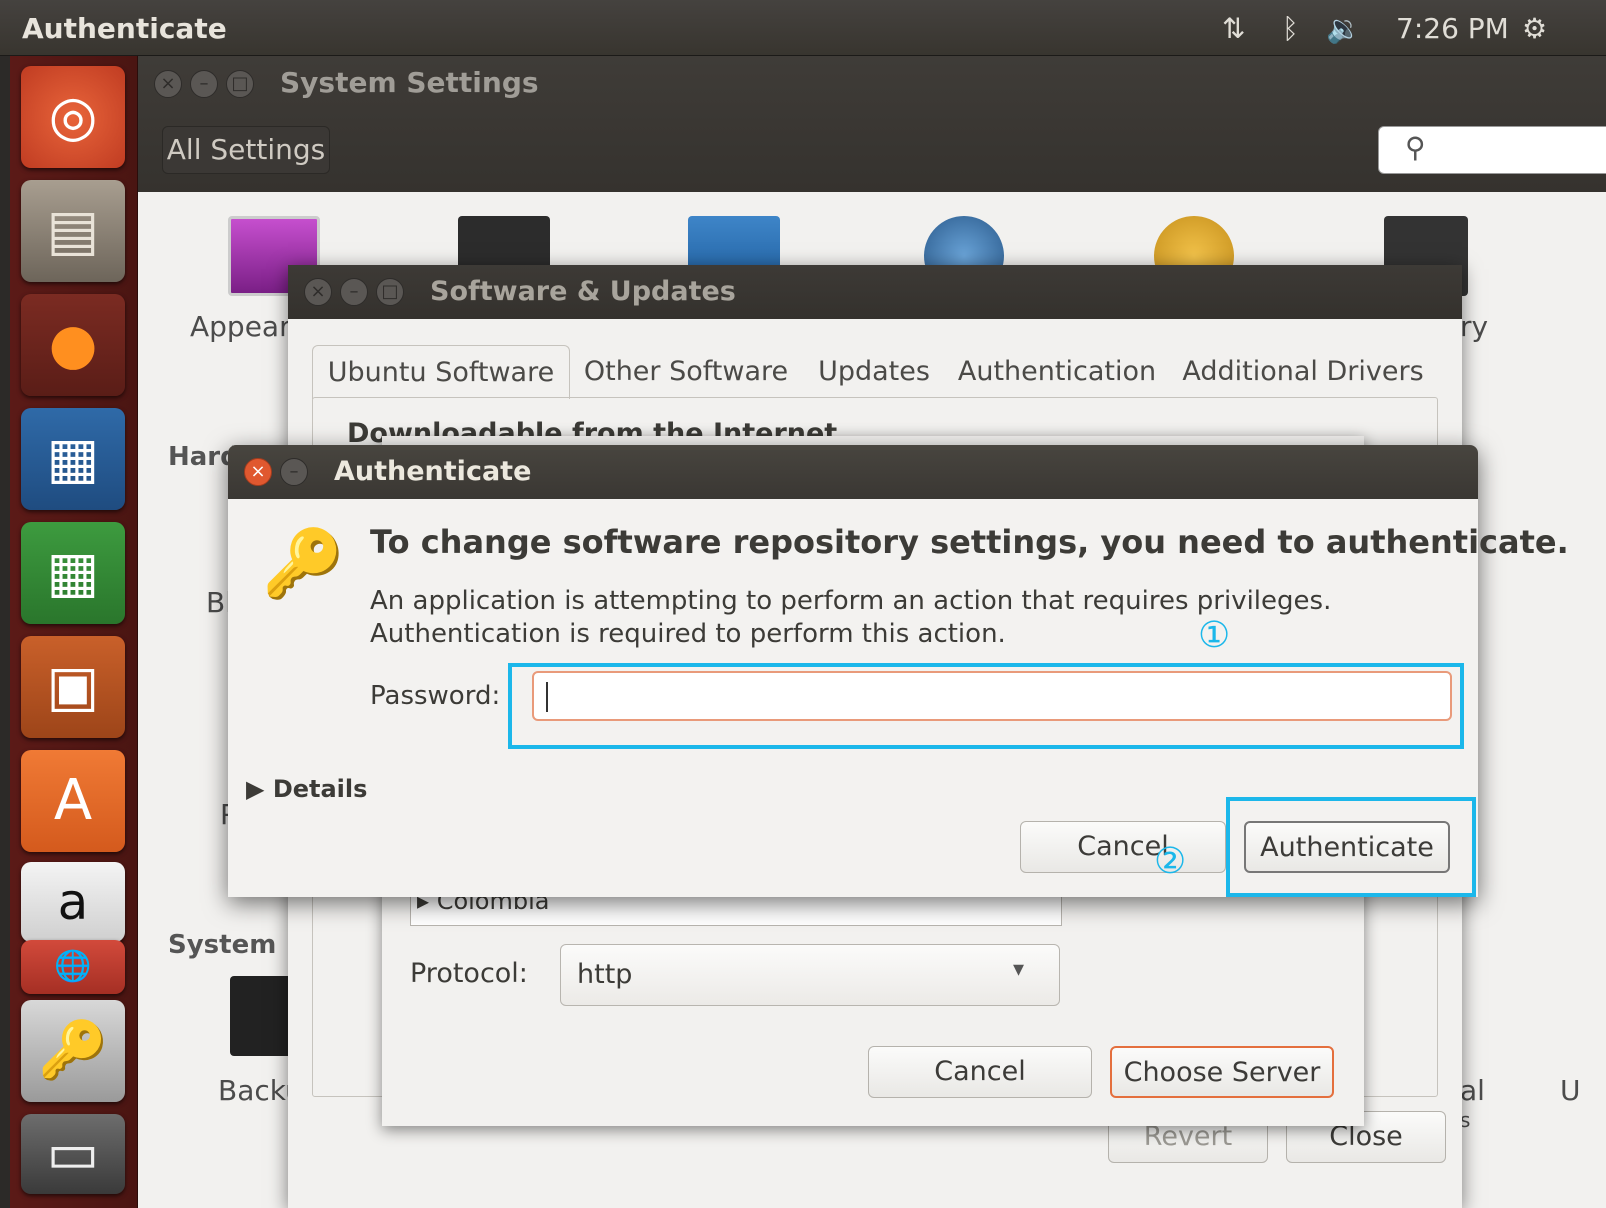  What do you see at coordinates (441, 372) in the screenshot?
I see `tab-ubuntu-software: Ubuntu Software` at bounding box center [441, 372].